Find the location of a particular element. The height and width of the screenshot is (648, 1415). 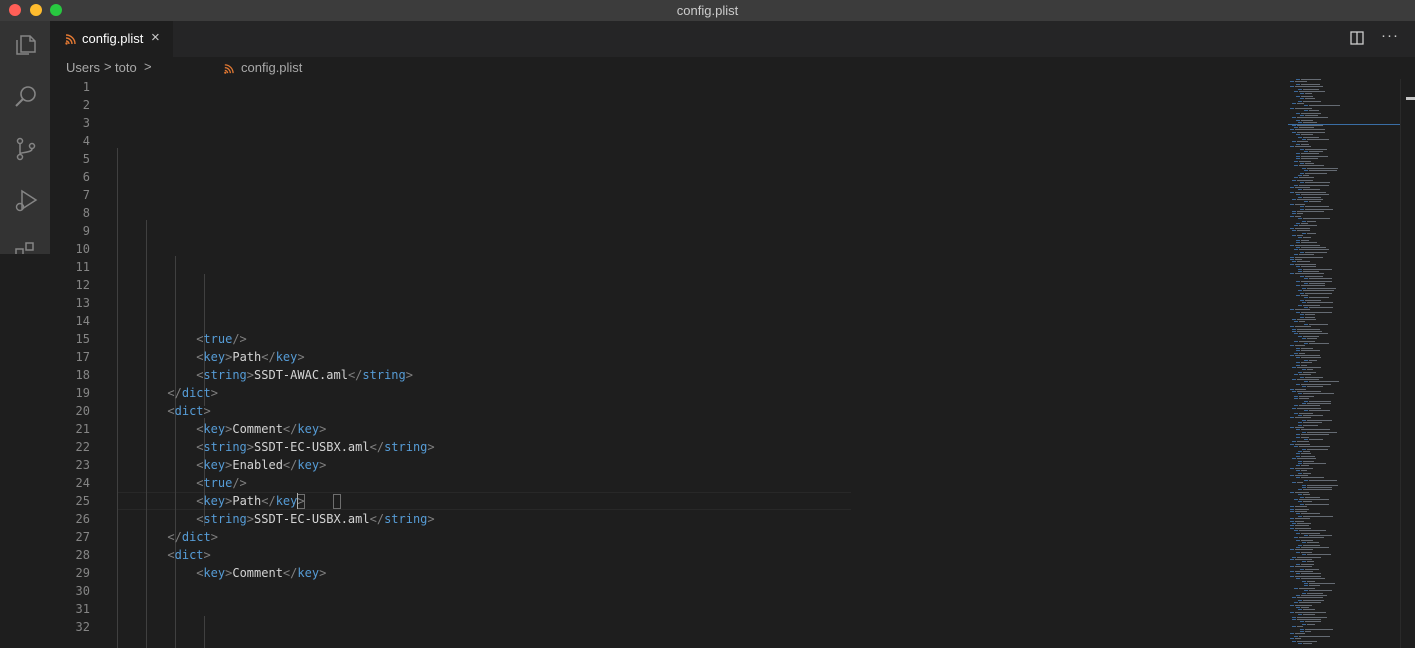

breadcrumb-item-toto: toto is located at coordinates (126, 67).